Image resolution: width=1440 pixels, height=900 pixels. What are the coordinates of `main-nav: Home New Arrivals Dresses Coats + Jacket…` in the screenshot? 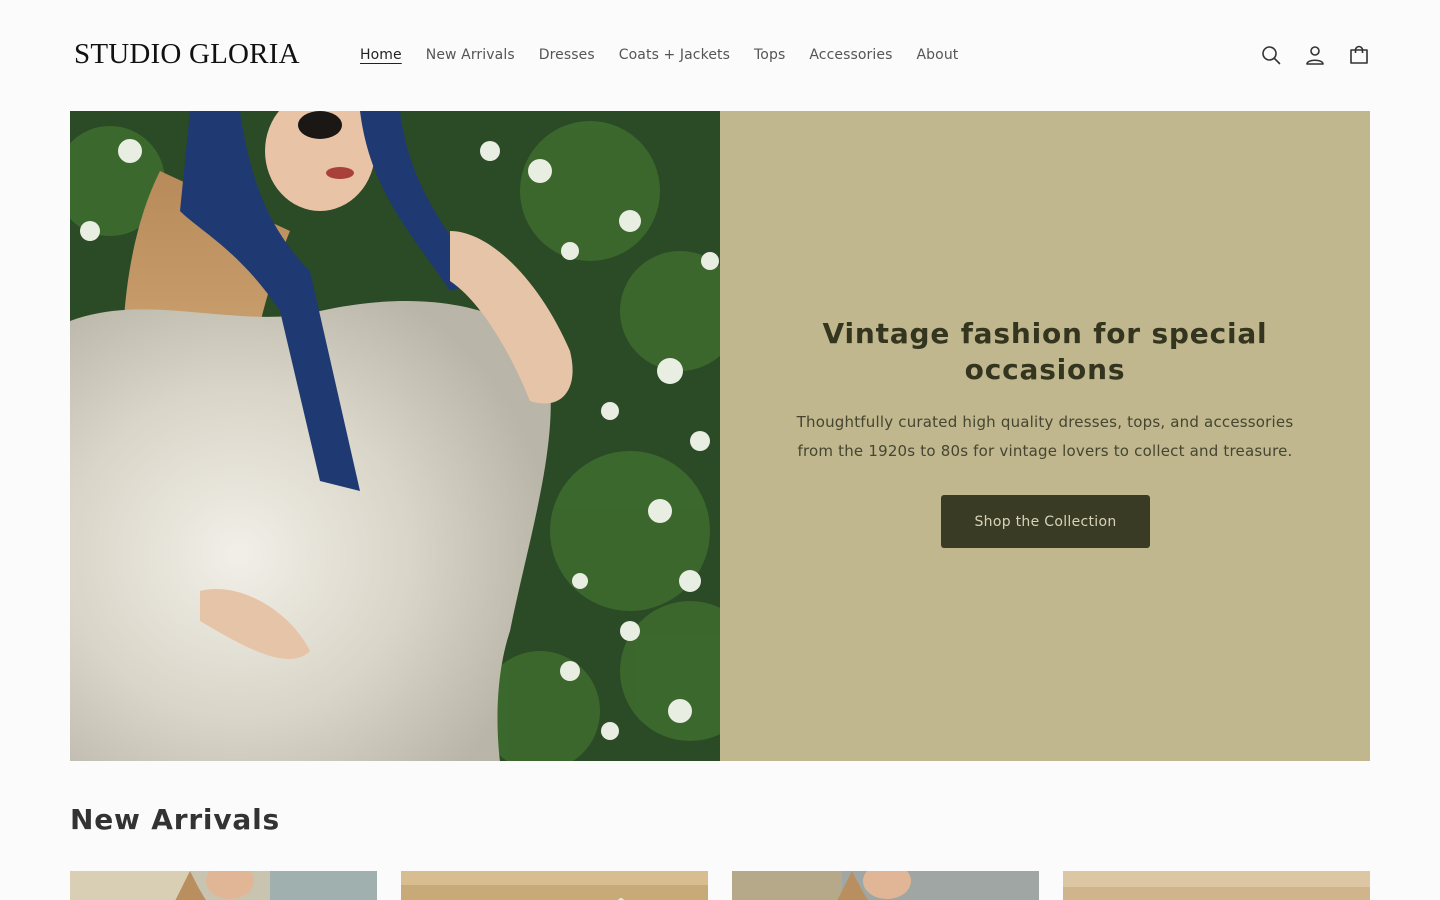 It's located at (659, 55).